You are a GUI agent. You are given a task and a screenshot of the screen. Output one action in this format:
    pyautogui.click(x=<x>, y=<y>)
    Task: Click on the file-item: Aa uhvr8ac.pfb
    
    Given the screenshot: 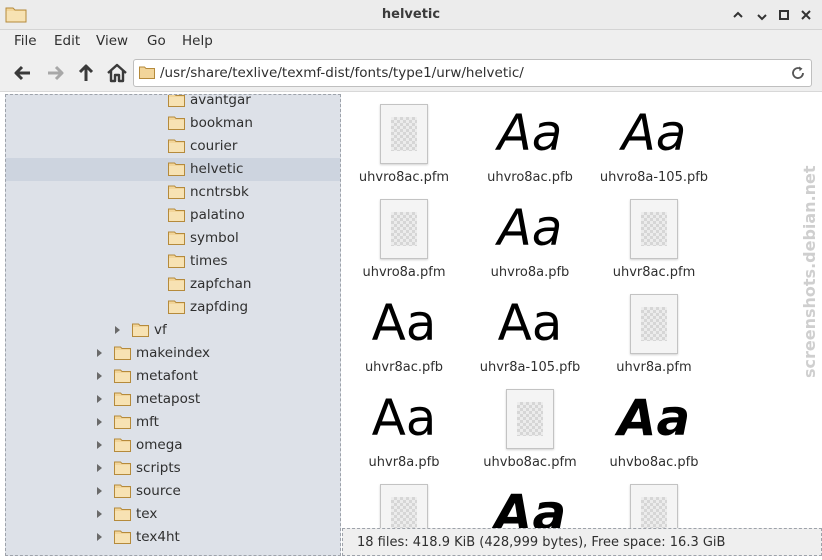 What is the action you would take?
    pyautogui.click(x=404, y=335)
    